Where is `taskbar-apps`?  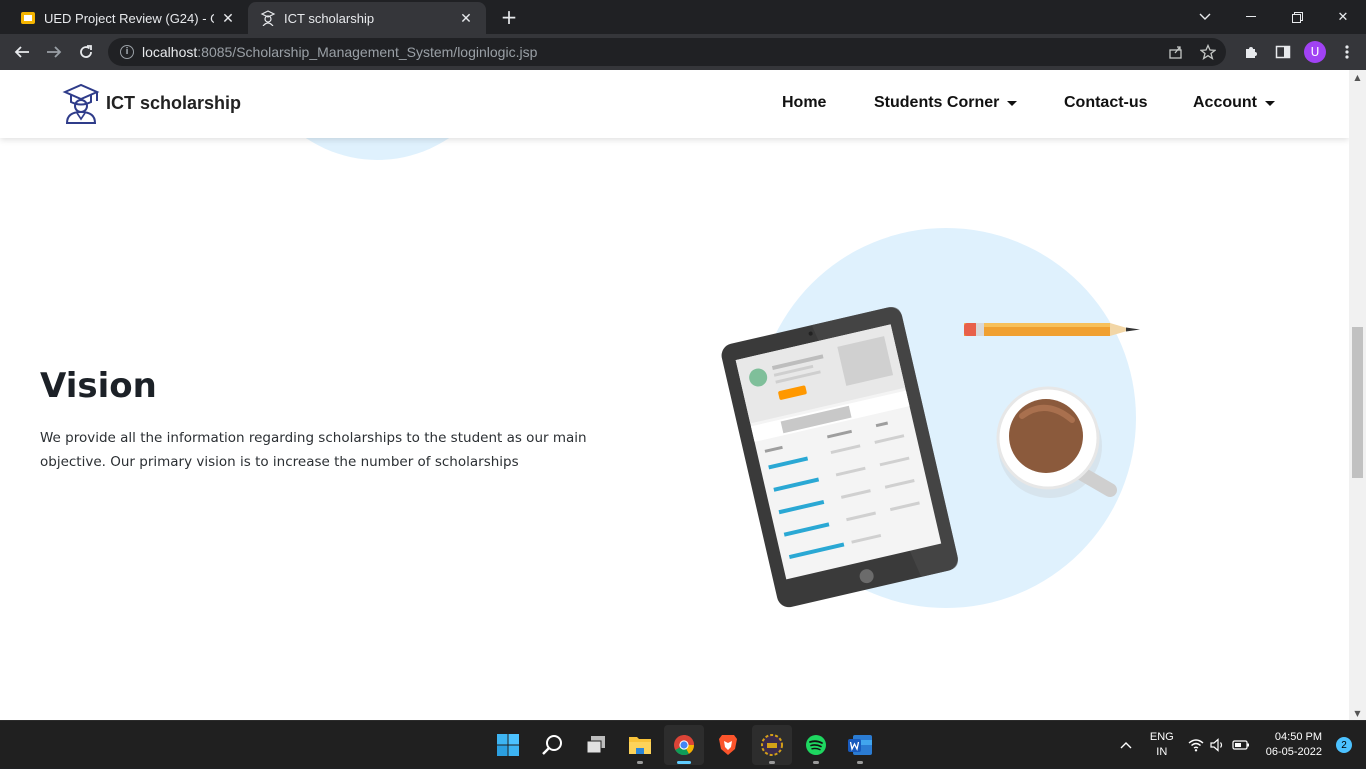 taskbar-apps is located at coordinates (684, 745).